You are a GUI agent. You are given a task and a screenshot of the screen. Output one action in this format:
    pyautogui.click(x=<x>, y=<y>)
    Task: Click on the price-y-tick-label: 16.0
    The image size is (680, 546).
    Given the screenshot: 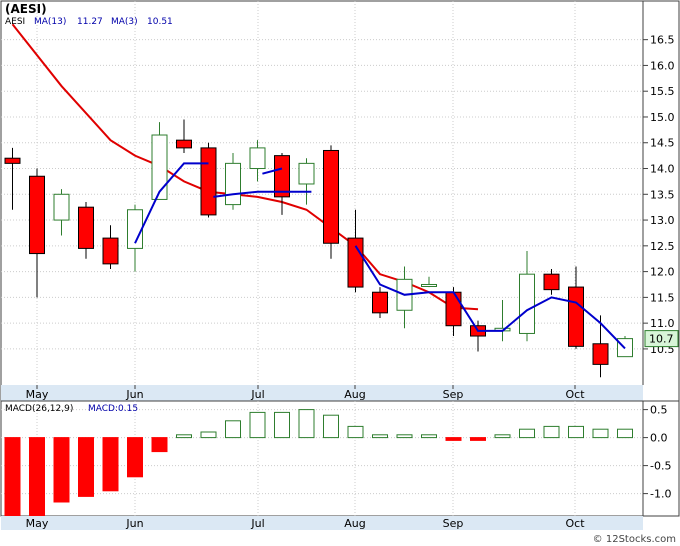 What is the action you would take?
    pyautogui.click(x=662, y=65)
    